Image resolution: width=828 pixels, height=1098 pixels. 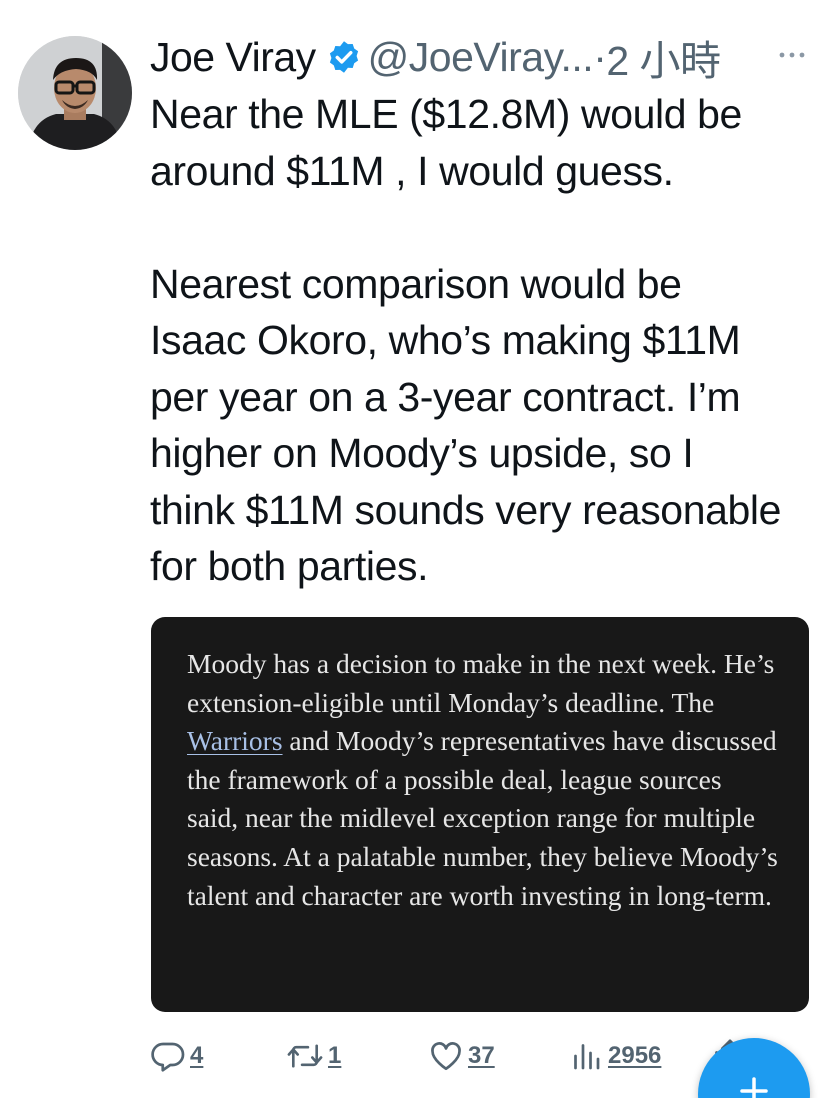 I want to click on reply-icon, so click(x=168, y=1057).